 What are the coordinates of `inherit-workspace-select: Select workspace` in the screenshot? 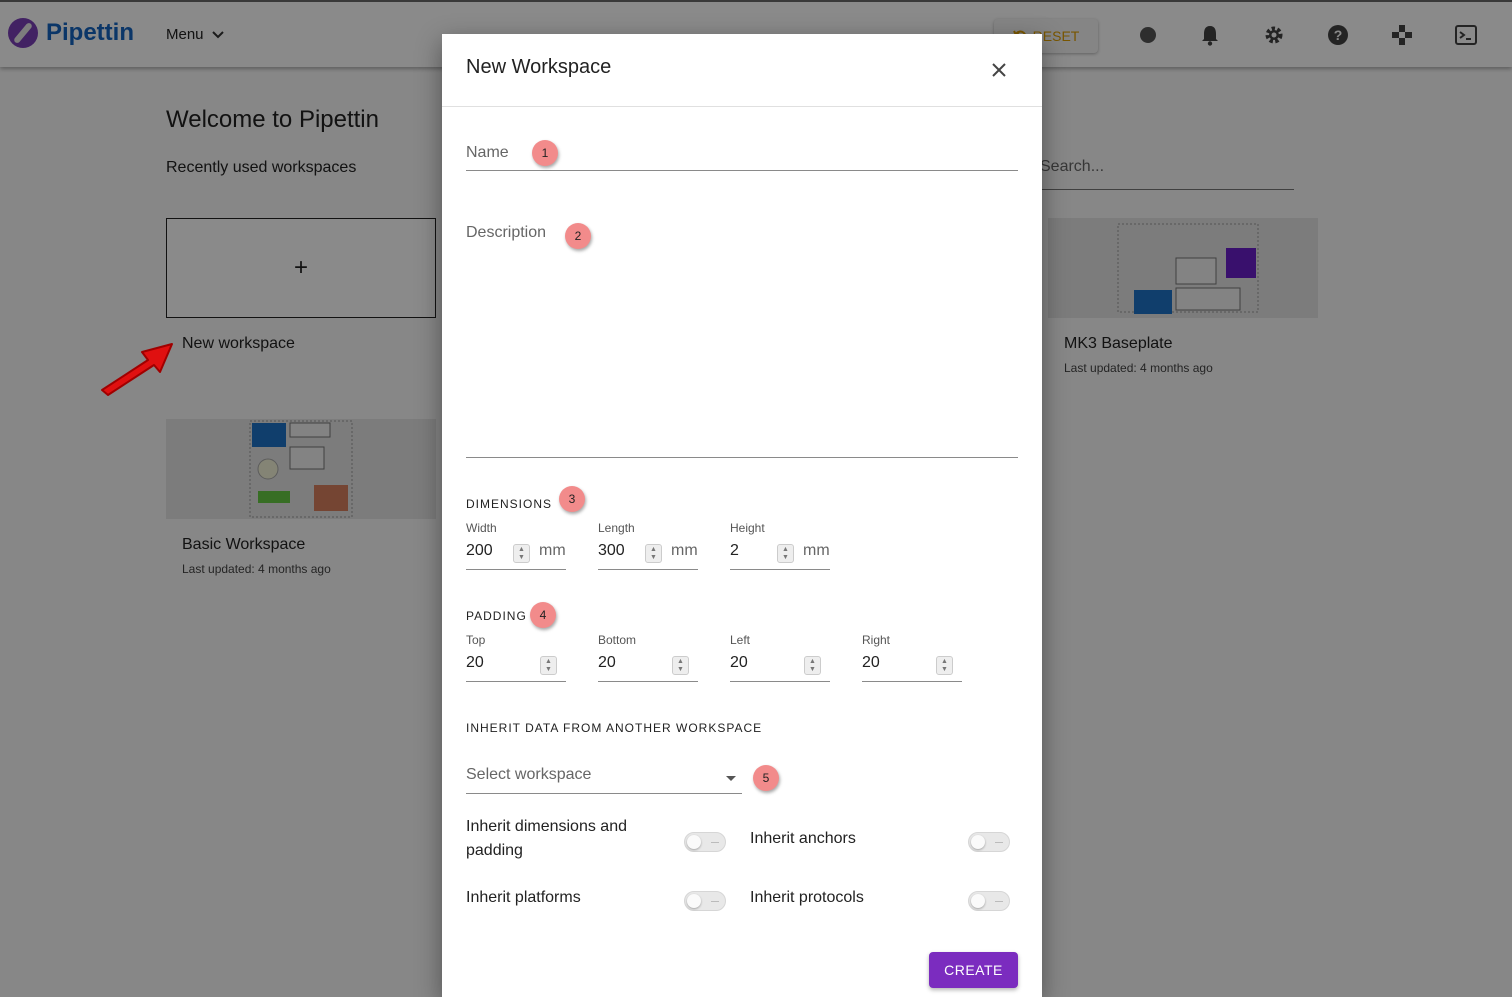 It's located at (604, 777).